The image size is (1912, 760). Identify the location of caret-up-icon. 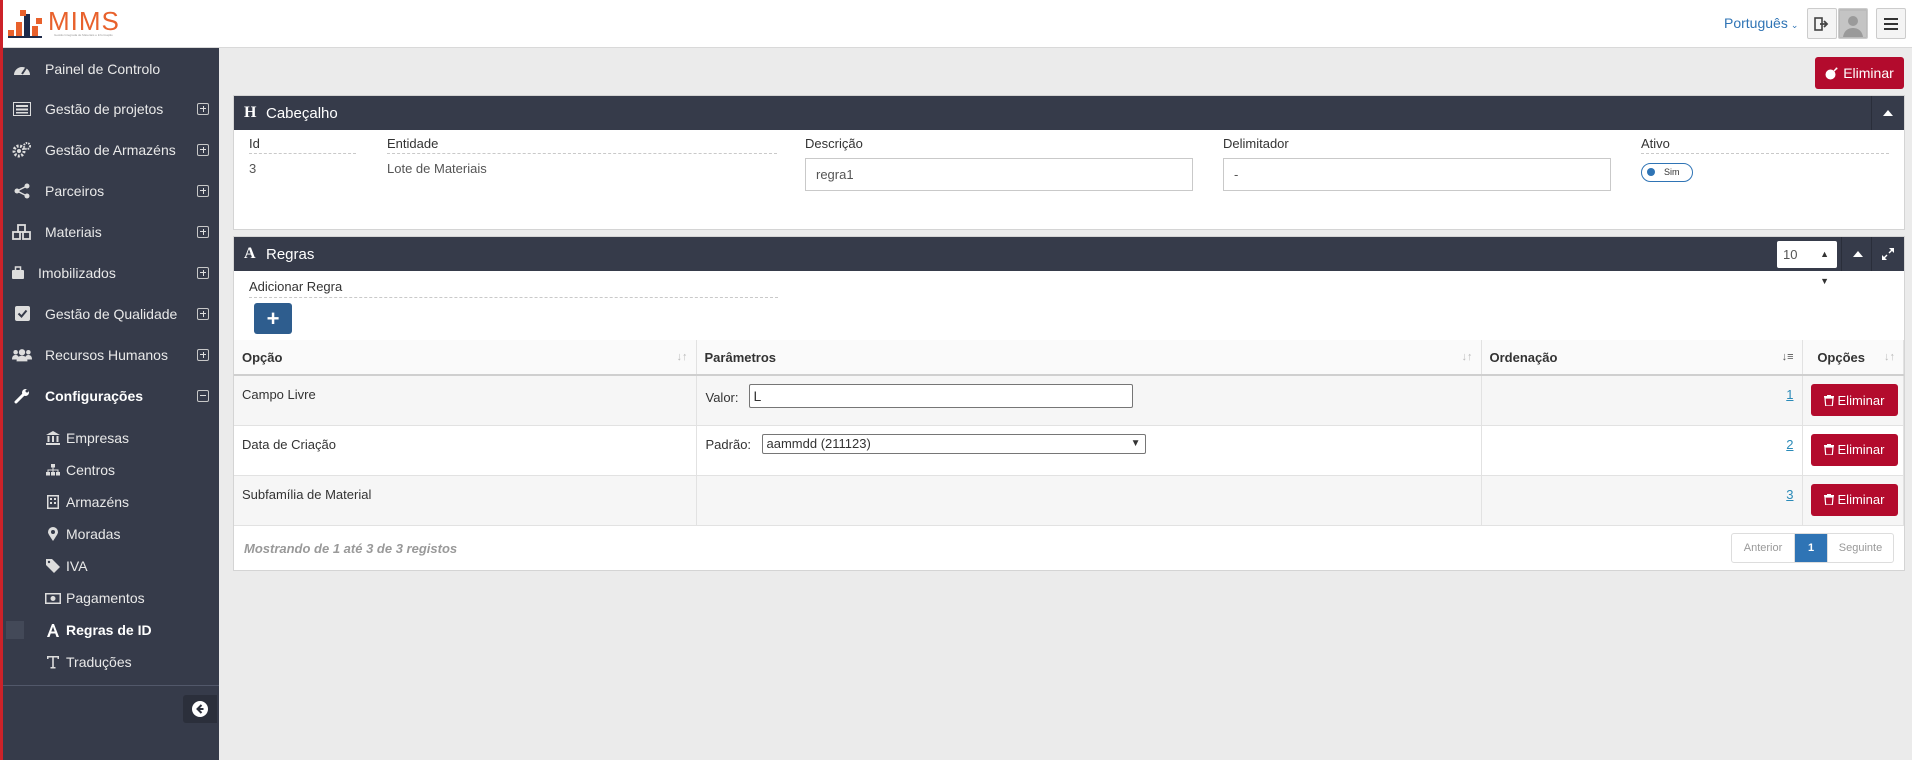
(1858, 254).